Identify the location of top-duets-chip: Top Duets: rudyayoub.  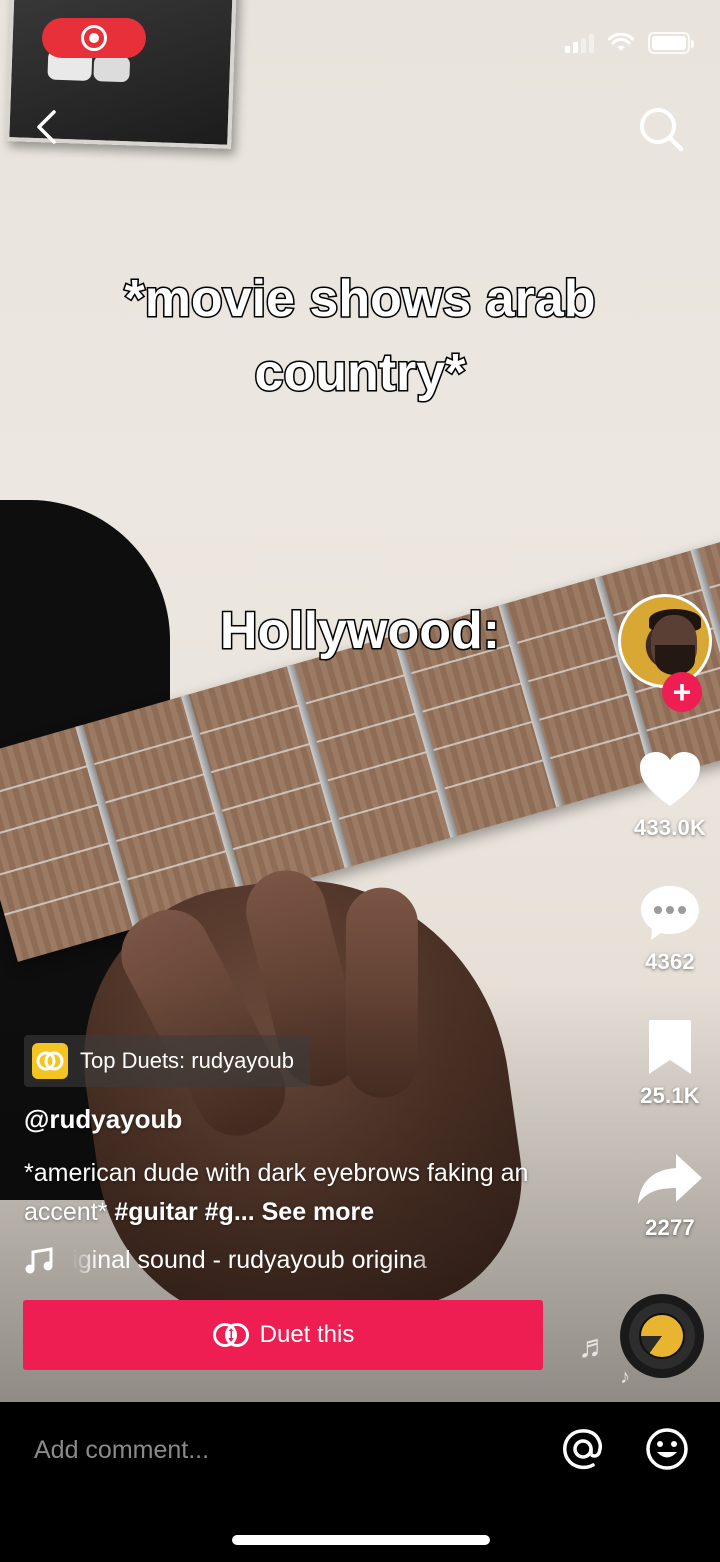
(167, 1061).